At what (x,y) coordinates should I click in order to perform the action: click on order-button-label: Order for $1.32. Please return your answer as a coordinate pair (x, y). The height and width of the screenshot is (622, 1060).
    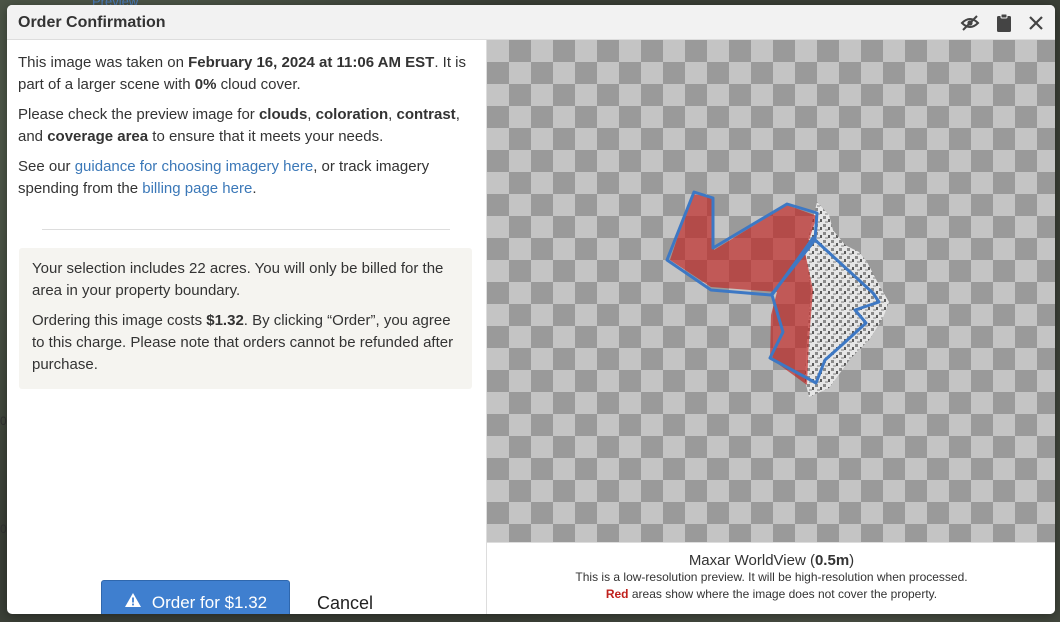
    Looking at the image, I should click on (209, 602).